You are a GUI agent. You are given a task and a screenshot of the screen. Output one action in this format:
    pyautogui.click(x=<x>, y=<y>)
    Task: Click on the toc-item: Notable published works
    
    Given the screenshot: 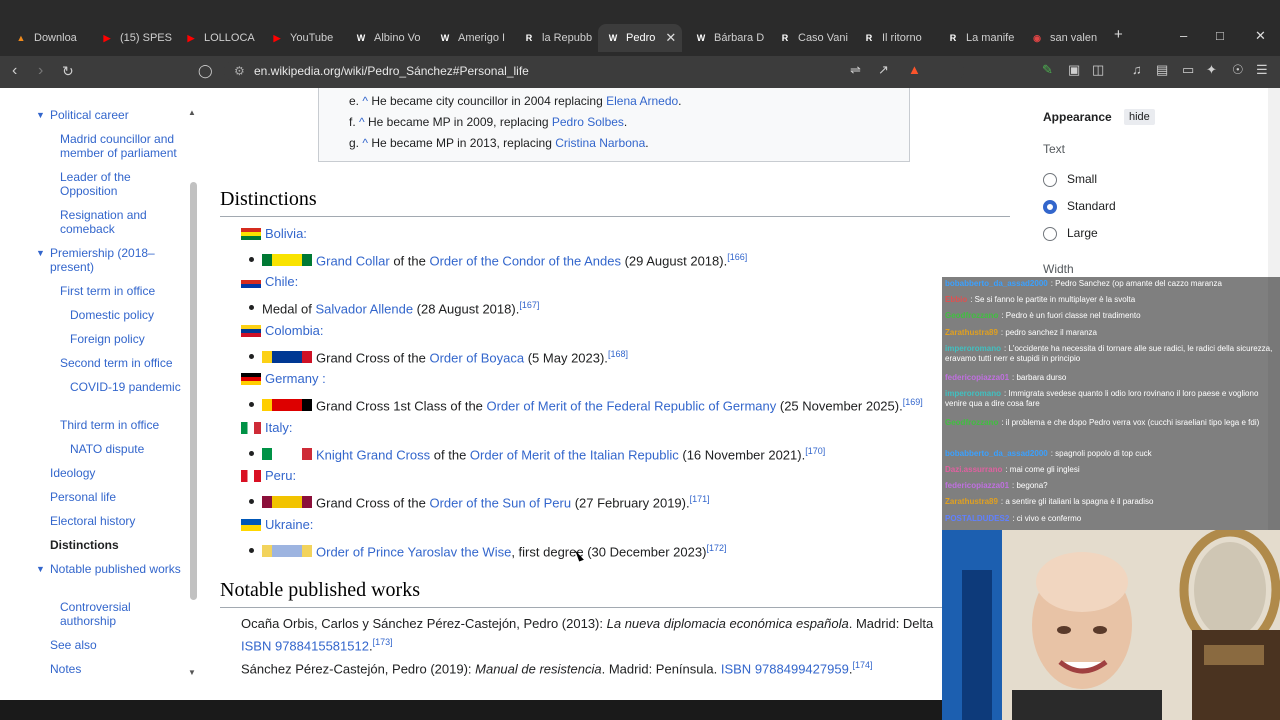 What is the action you would take?
    pyautogui.click(x=117, y=569)
    